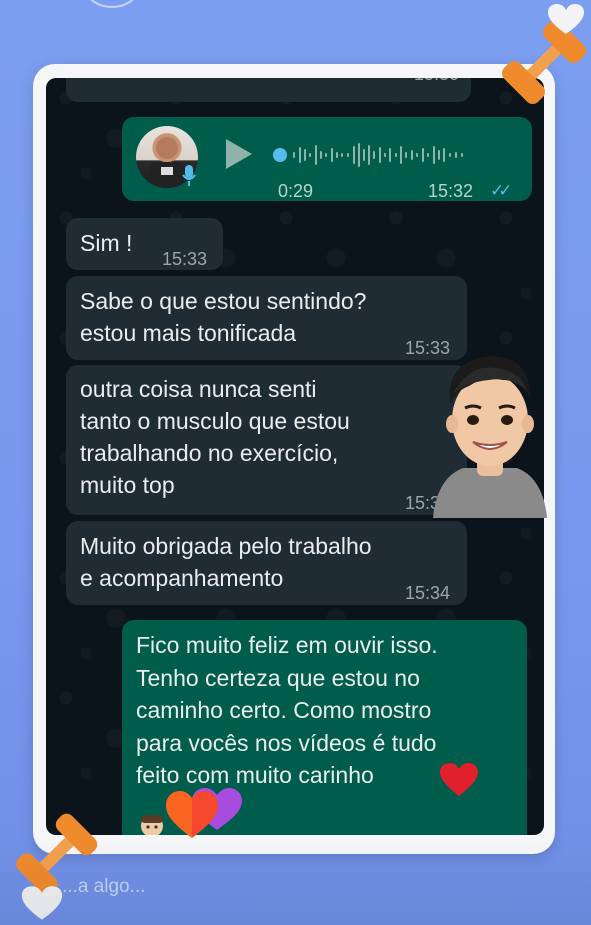 The height and width of the screenshot is (925, 591). I want to click on message-time: 15:32, so click(451, 191).